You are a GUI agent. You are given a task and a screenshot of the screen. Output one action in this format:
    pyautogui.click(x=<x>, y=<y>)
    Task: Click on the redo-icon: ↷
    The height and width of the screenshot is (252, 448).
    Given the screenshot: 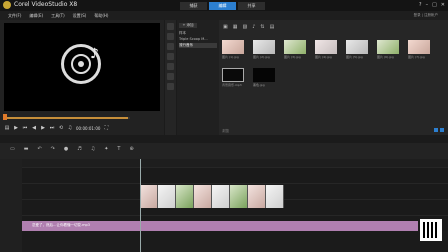 What is the action you would take?
    pyautogui.click(x=53, y=149)
    